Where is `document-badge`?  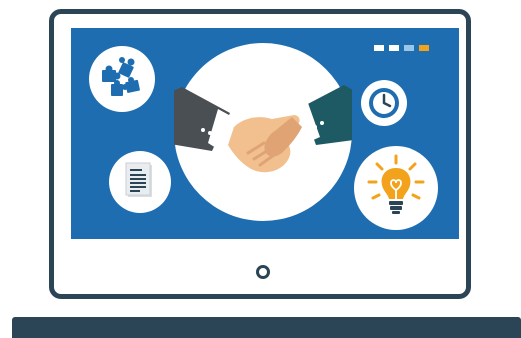
document-badge is located at coordinates (140, 182).